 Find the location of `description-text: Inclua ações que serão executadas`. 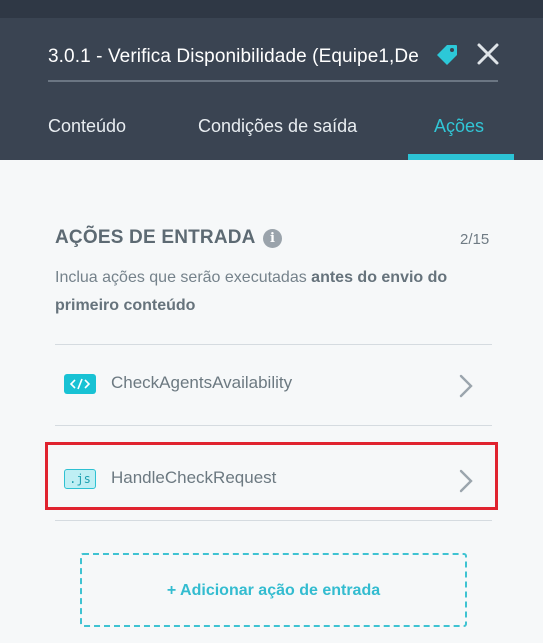

description-text: Inclua ações que serão executadas is located at coordinates (183, 277).